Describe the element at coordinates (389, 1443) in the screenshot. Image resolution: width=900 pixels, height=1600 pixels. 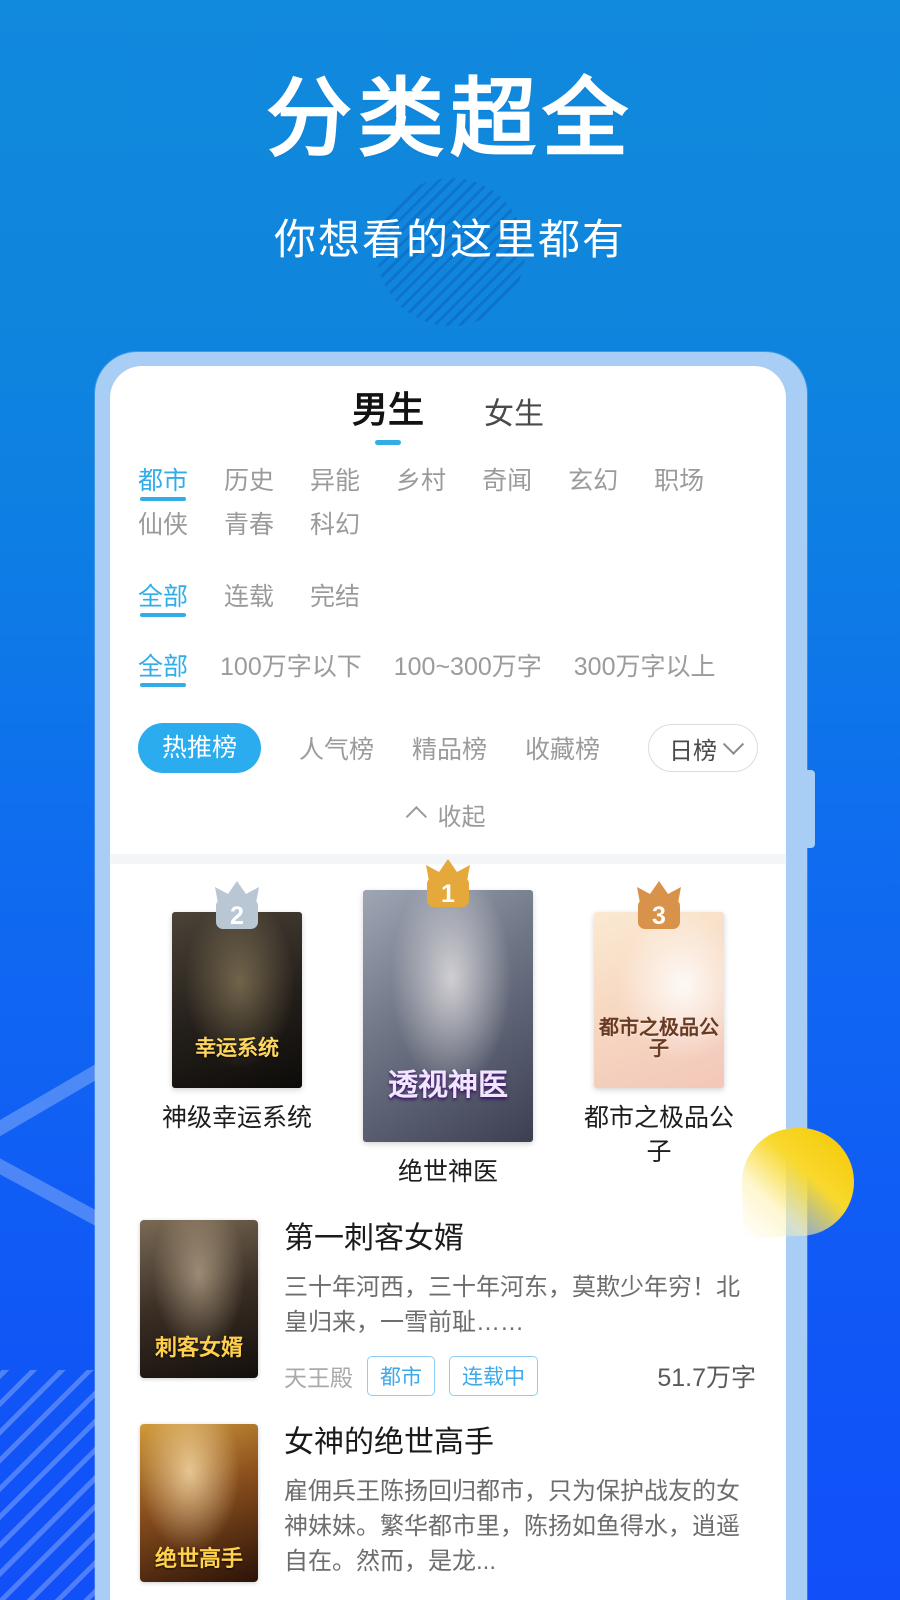
I see `book-title: 女神的绝世高手` at that location.